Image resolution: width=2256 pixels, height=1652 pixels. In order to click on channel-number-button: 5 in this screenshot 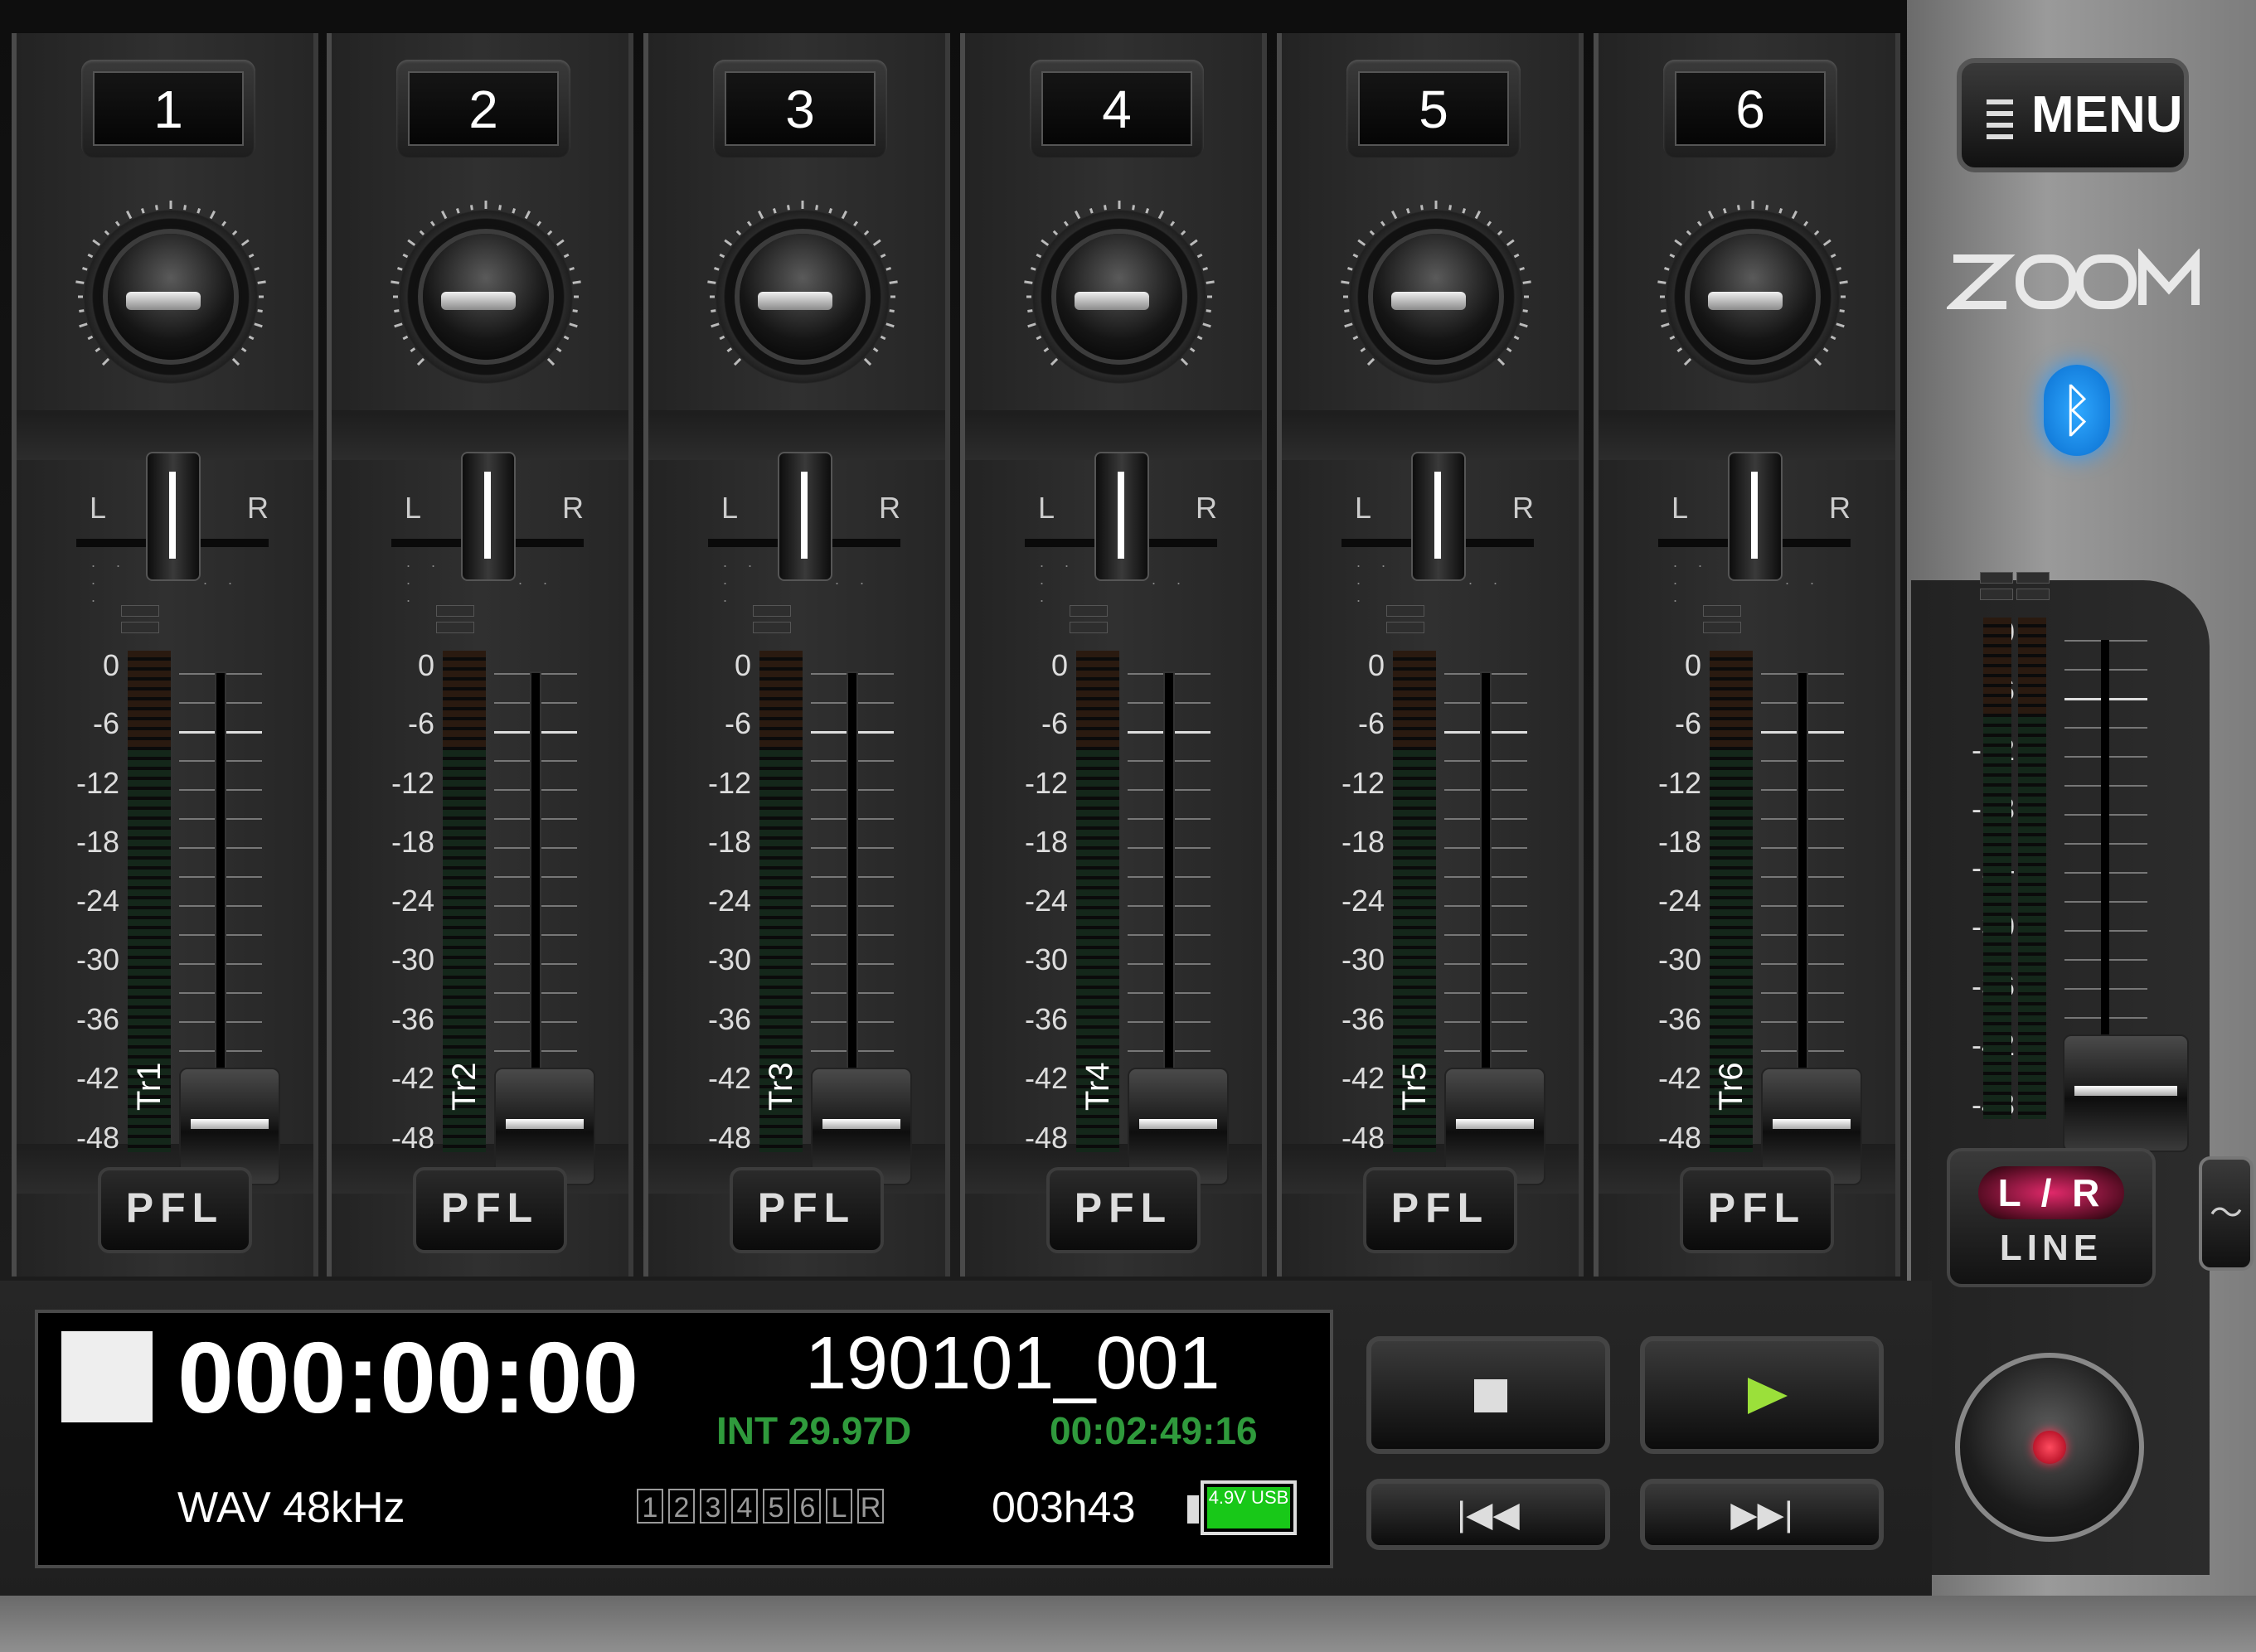, I will do `click(1433, 108)`.